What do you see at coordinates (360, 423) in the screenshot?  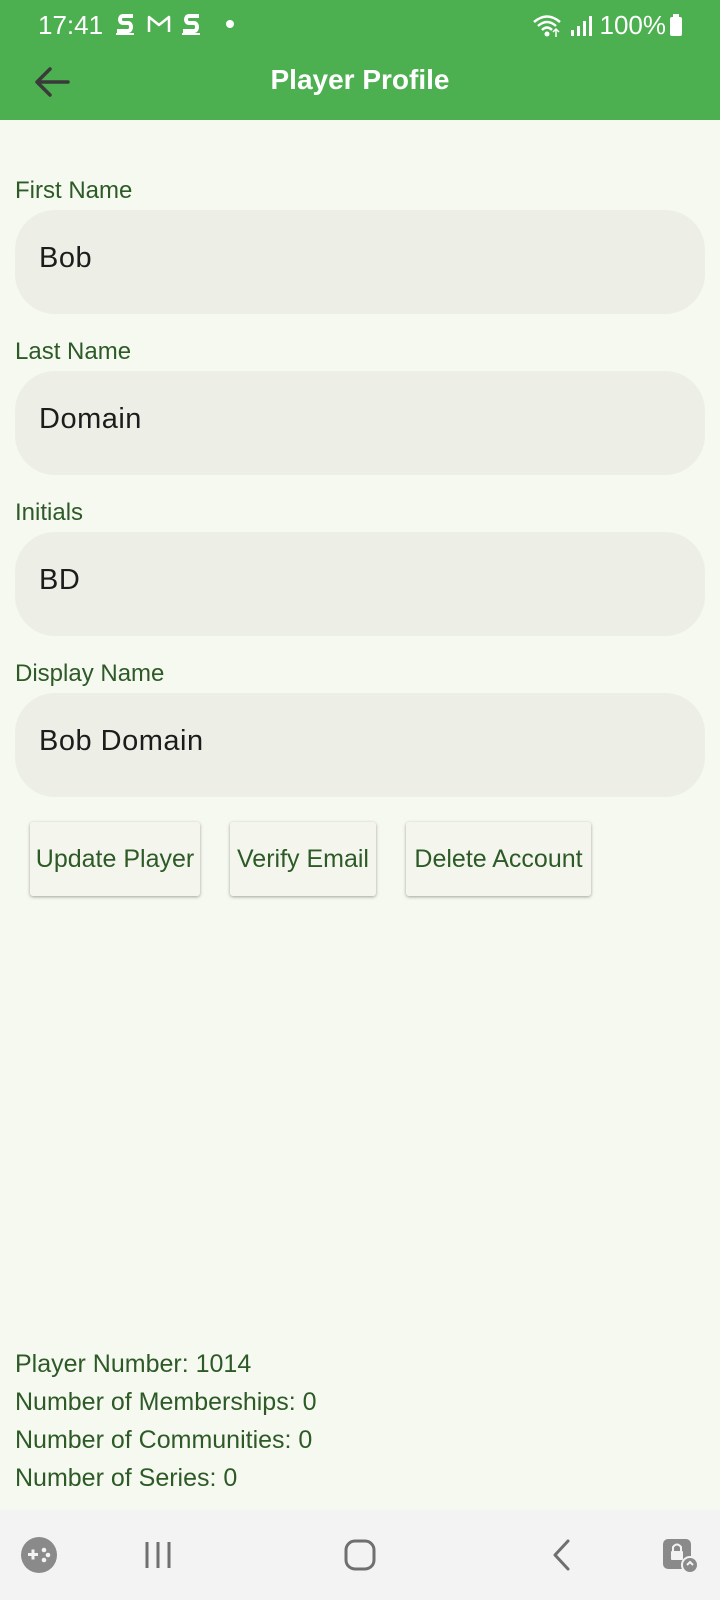 I see `last-name-field: Domain` at bounding box center [360, 423].